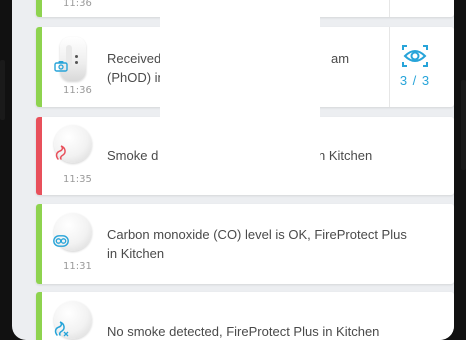 The image size is (466, 340). I want to click on phone-side-key-right, so click(463, 125).